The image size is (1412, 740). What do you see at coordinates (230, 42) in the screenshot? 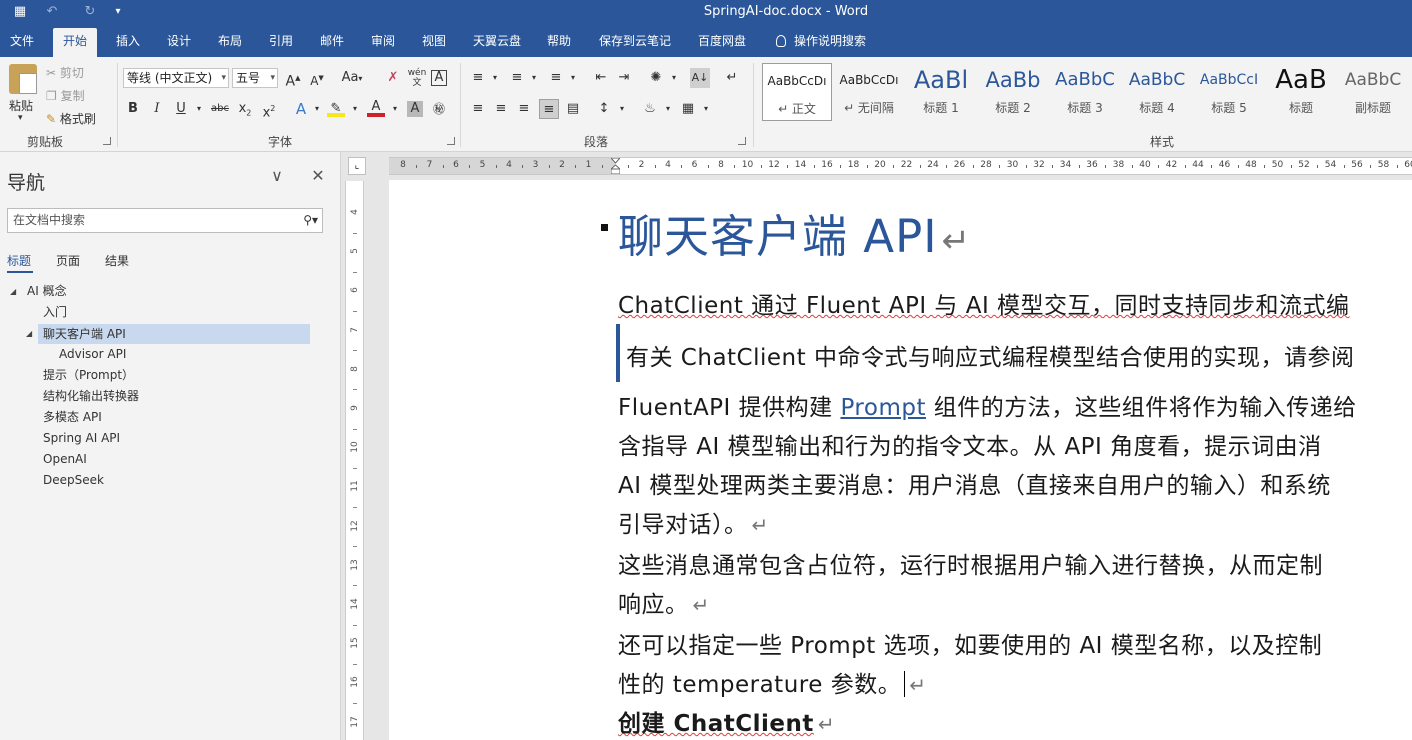
I see `tab-layout: 布局` at bounding box center [230, 42].